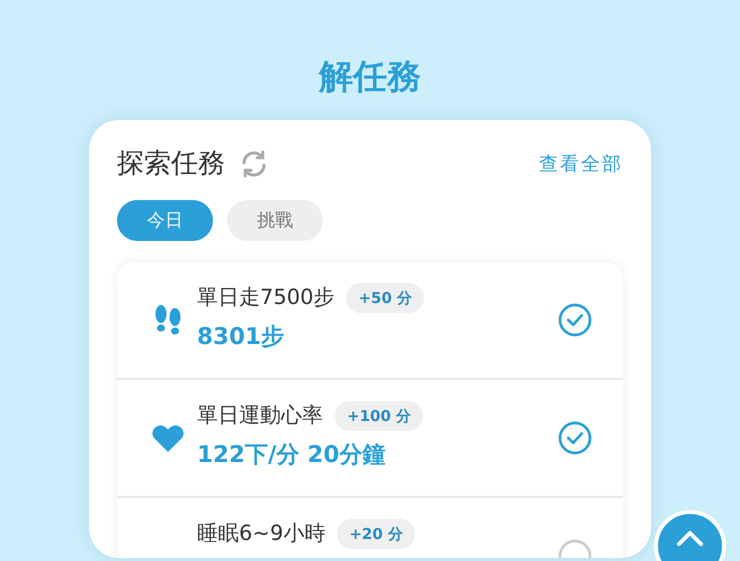  What do you see at coordinates (260, 415) in the screenshot?
I see `task-name: 單日運動心率` at bounding box center [260, 415].